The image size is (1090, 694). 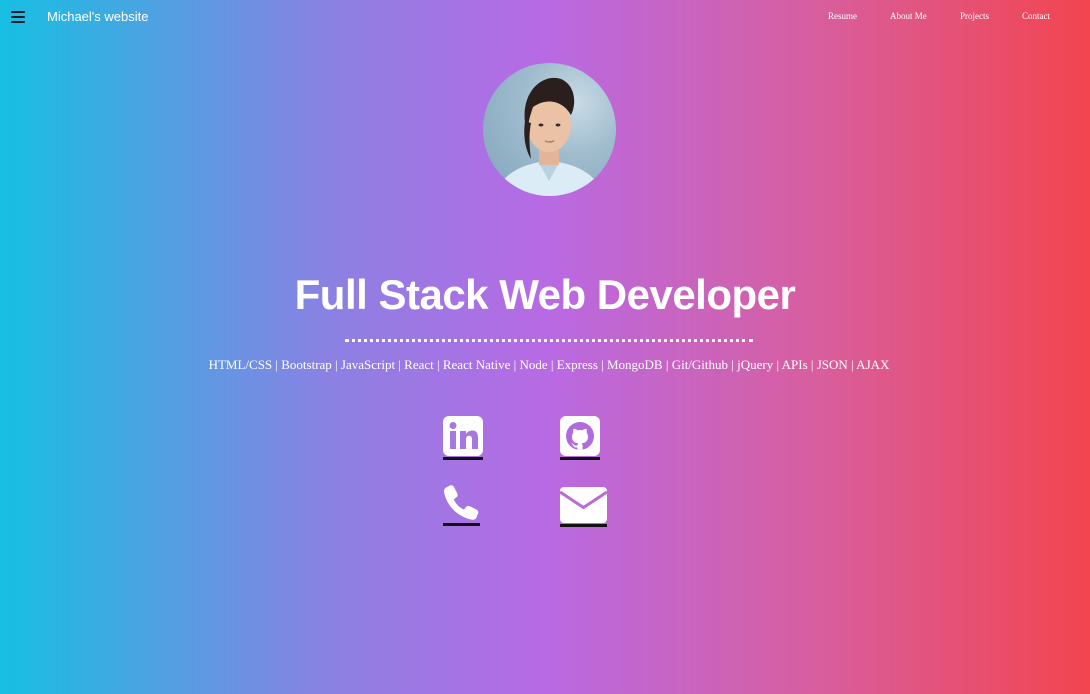 I want to click on github-link, so click(x=580, y=438).